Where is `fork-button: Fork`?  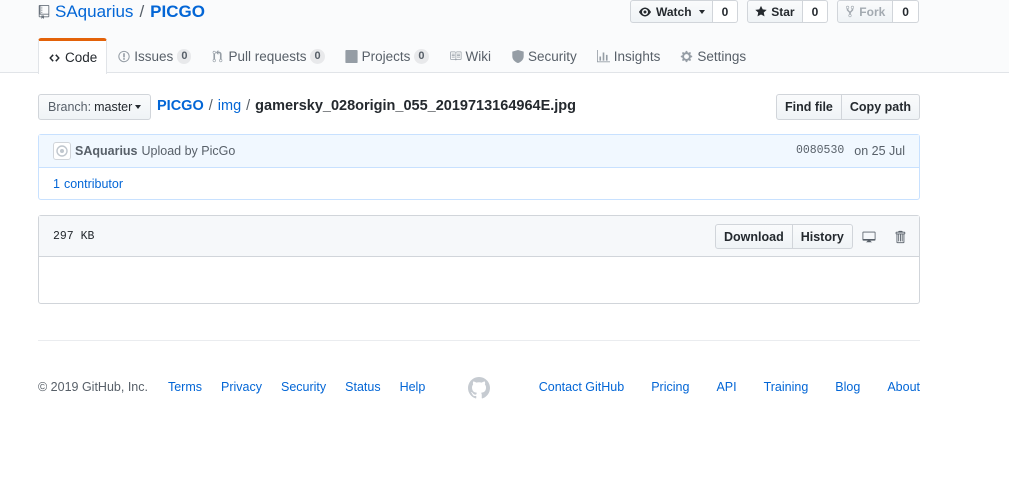
fork-button: Fork is located at coordinates (865, 11).